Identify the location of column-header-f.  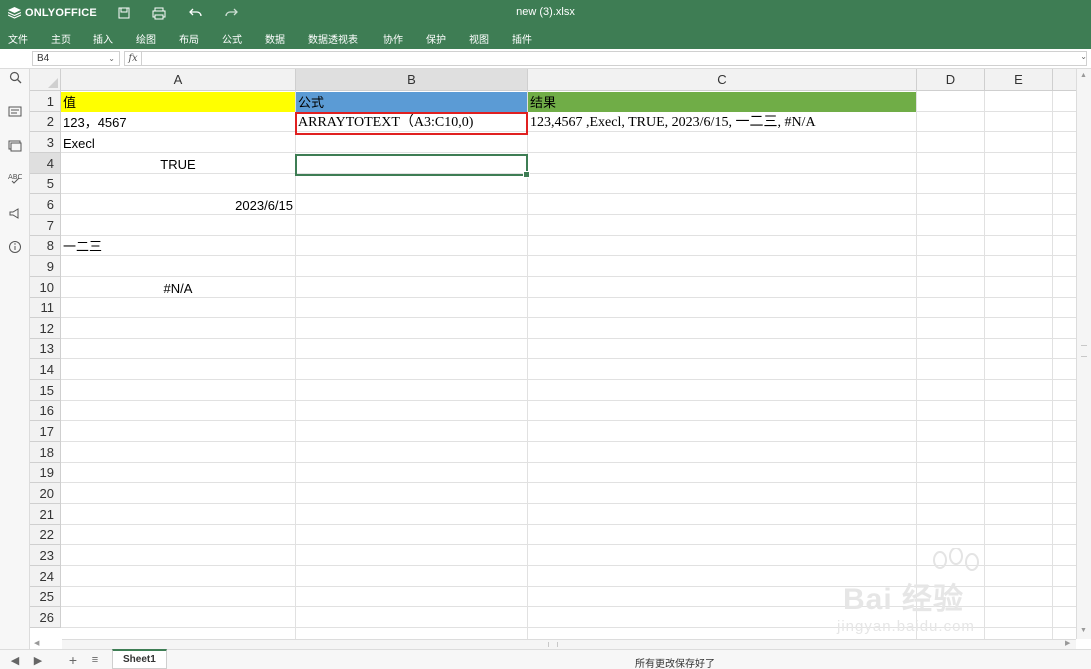
(1064, 80).